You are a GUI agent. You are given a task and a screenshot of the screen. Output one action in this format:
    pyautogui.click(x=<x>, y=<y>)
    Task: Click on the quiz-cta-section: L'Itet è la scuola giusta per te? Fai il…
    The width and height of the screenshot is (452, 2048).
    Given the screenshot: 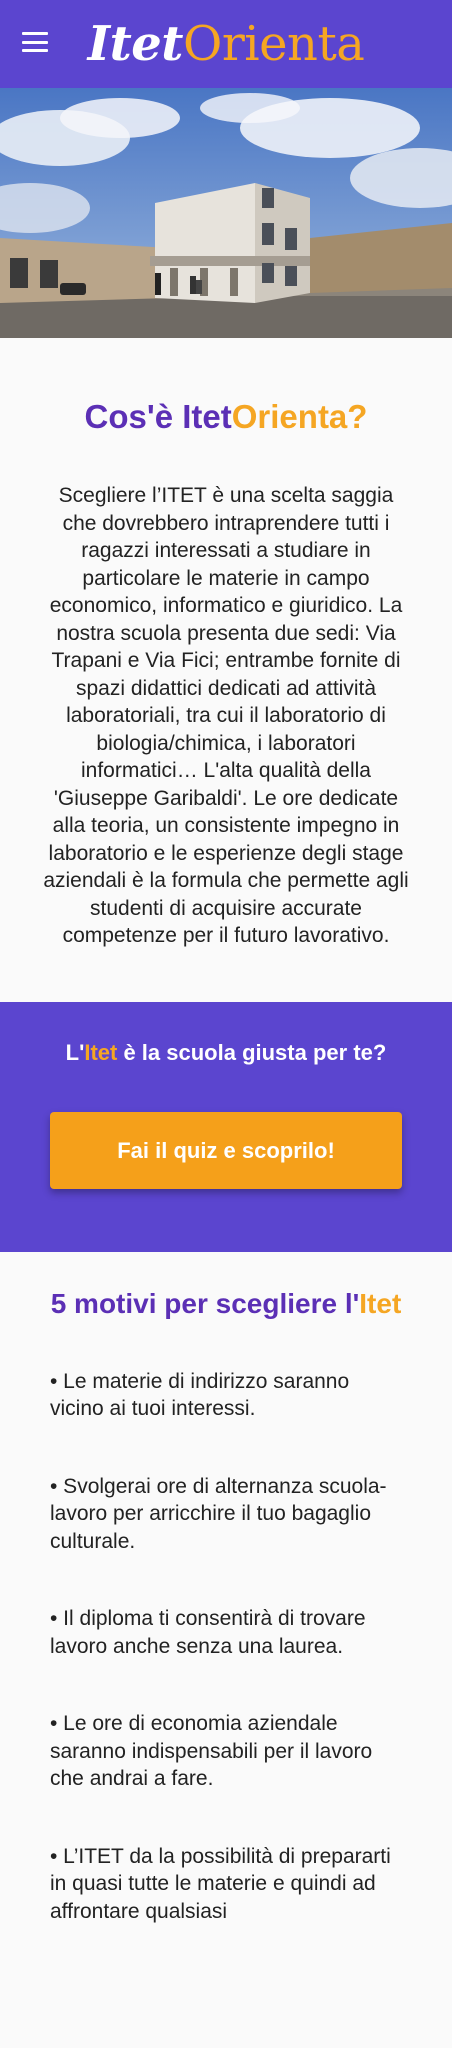 What is the action you would take?
    pyautogui.click(x=226, y=1126)
    